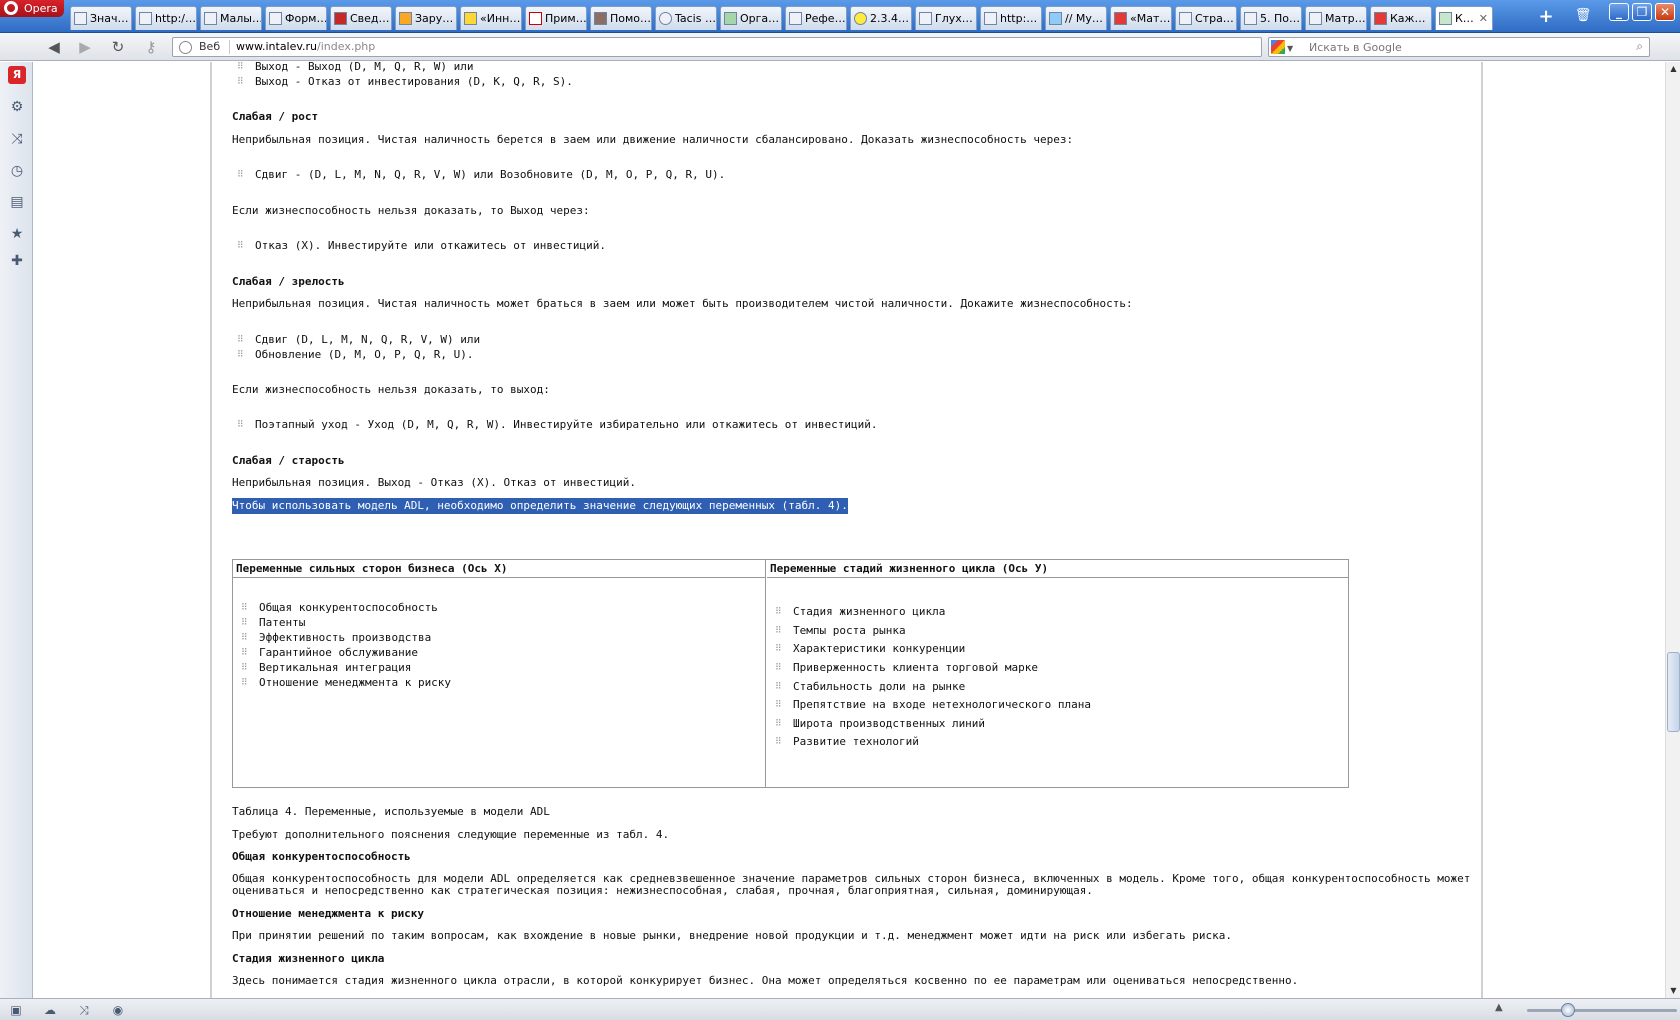 This screenshot has height=1020, width=1680. I want to click on status-bar: ▣ ☁ ⤨ ◉ ▲, so click(840, 1009).